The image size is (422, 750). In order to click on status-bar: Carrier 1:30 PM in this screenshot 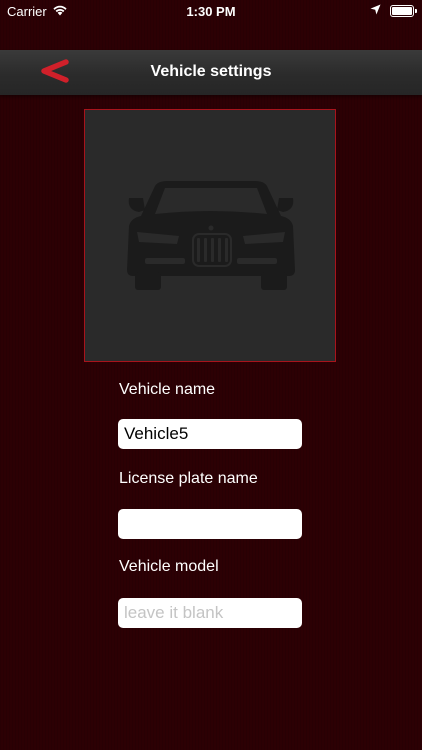, I will do `click(211, 11)`.